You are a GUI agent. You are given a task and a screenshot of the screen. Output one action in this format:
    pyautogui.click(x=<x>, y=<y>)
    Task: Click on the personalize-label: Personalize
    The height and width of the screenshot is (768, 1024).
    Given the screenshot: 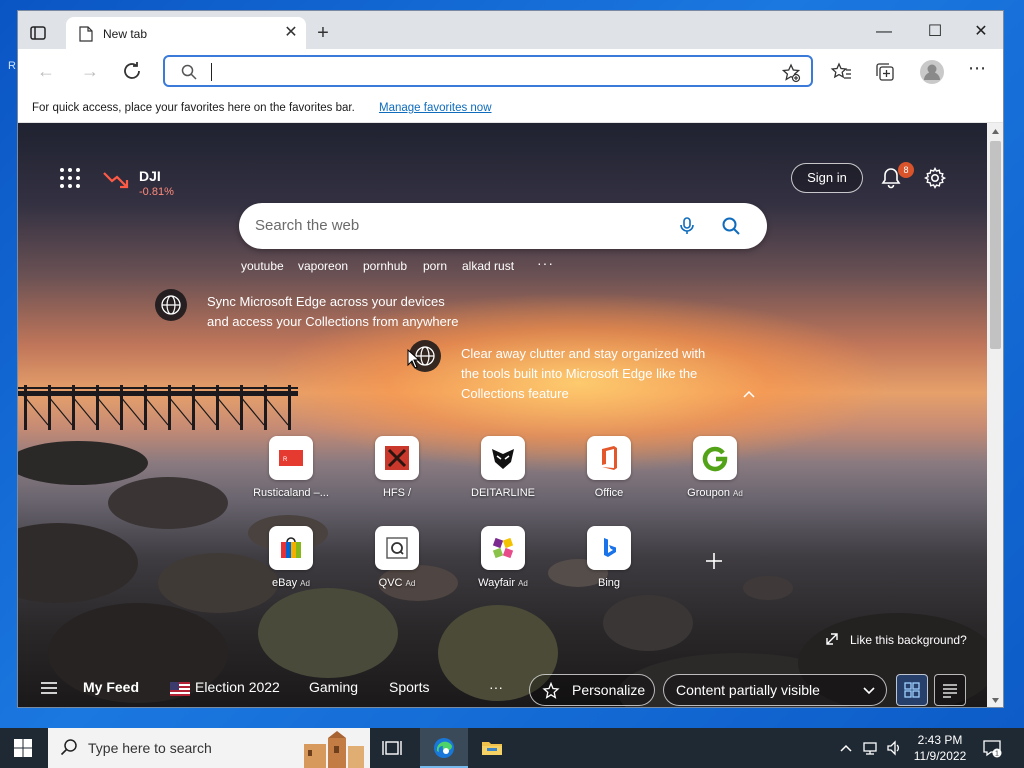 What is the action you would take?
    pyautogui.click(x=609, y=690)
    